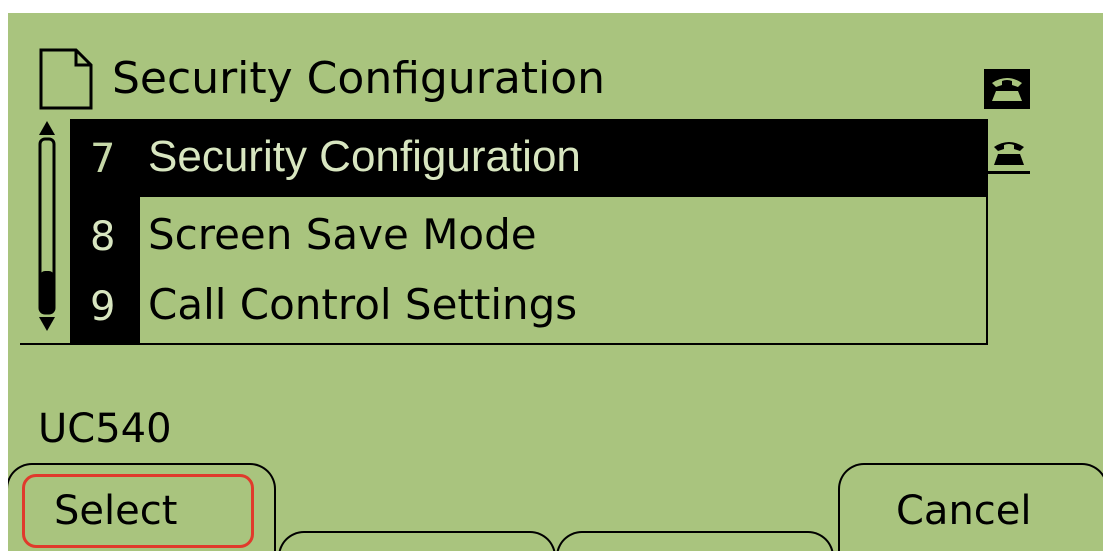 This screenshot has height=551, width=1103. What do you see at coordinates (47, 226) in the screenshot?
I see `menu-scrollbar` at bounding box center [47, 226].